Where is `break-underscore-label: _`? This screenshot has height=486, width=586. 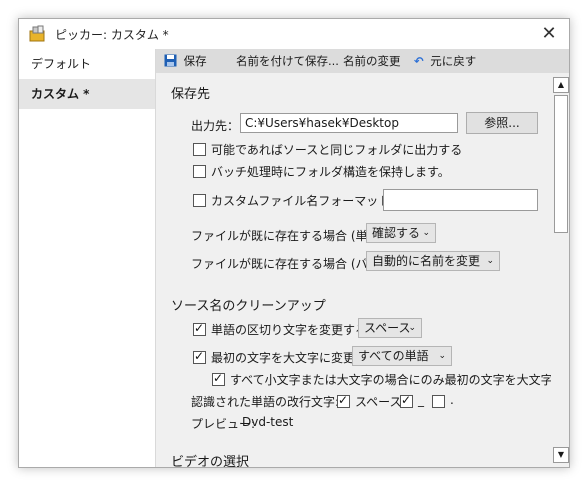
break-underscore-label: _ is located at coordinates (421, 400).